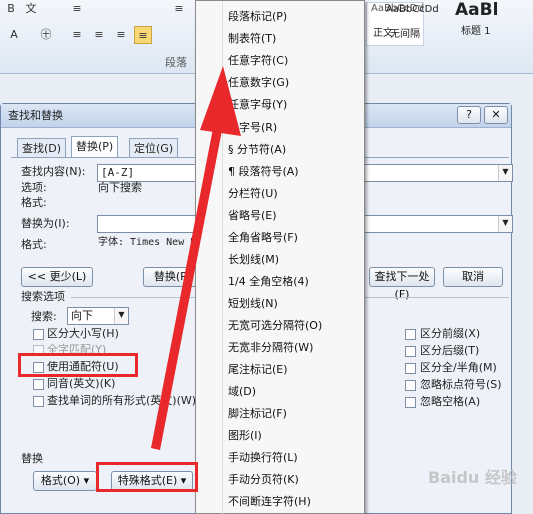  I want to click on red-arrow, so click(196, 258).